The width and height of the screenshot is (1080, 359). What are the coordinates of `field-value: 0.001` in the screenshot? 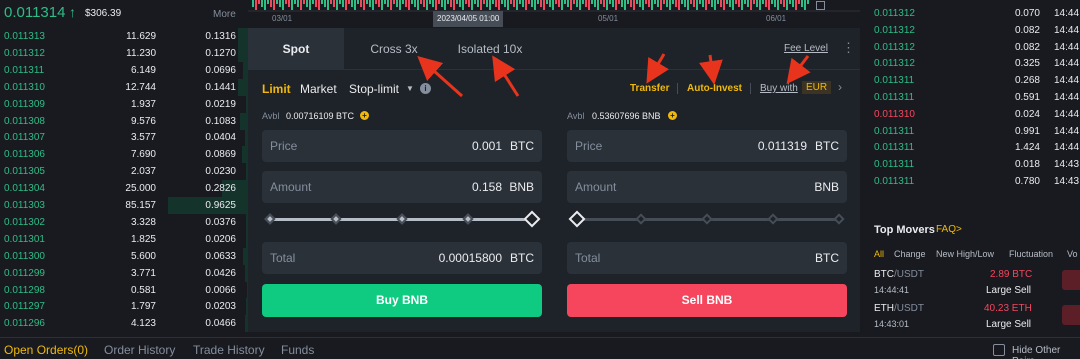 It's located at (487, 146).